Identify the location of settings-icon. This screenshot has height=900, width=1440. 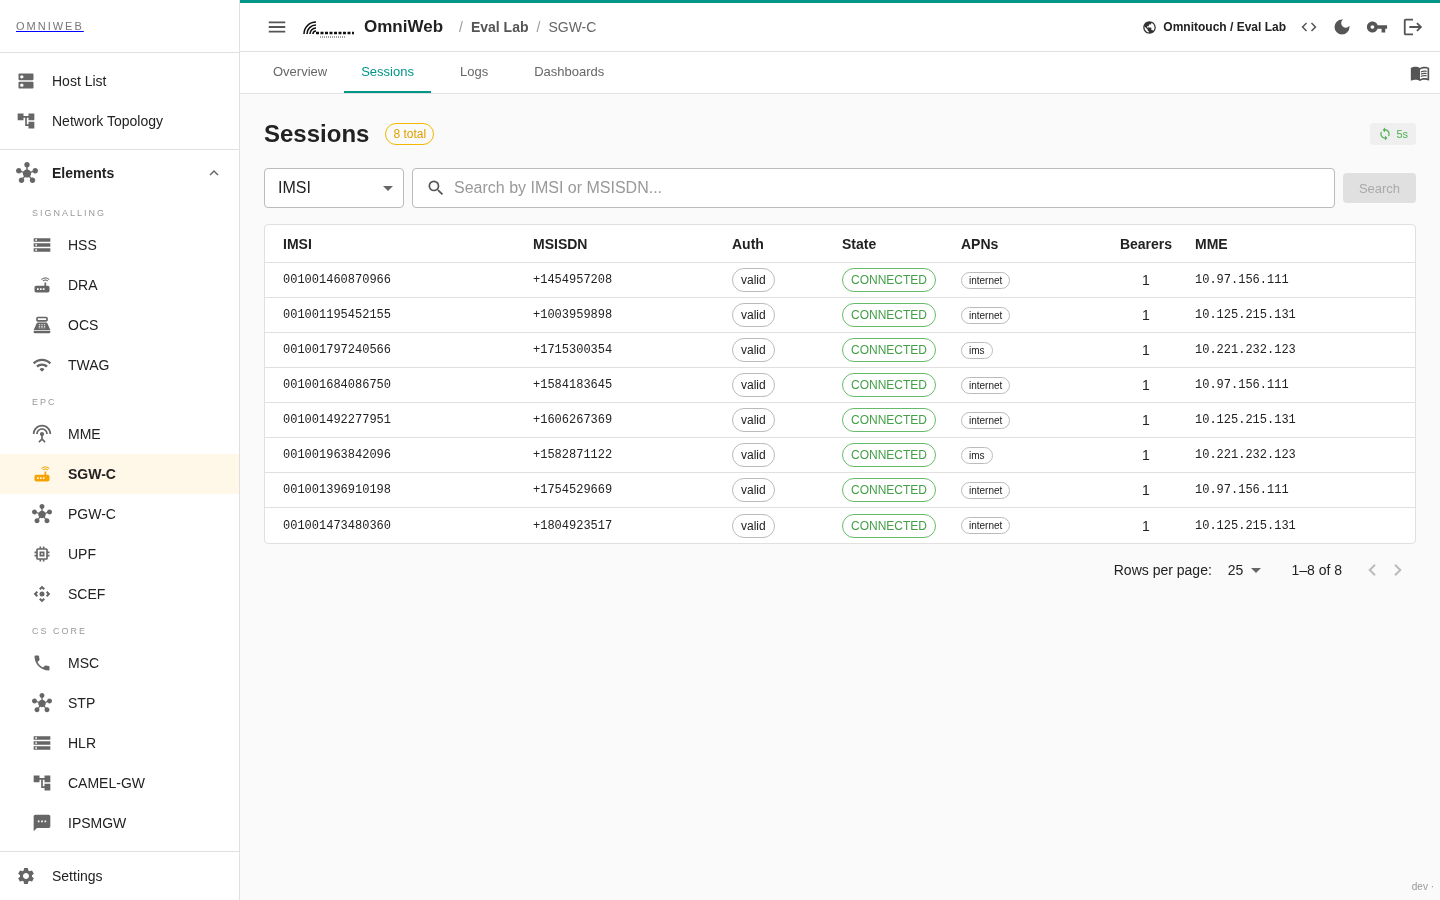
(26, 876).